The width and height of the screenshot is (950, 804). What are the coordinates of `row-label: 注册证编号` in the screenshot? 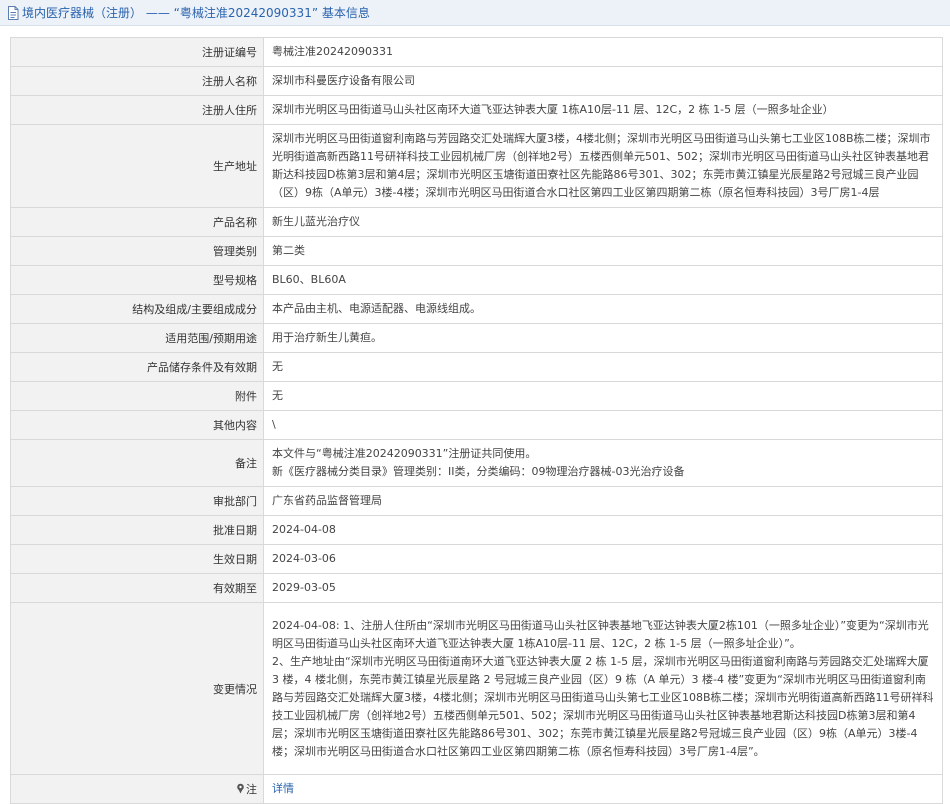 It's located at (137, 52).